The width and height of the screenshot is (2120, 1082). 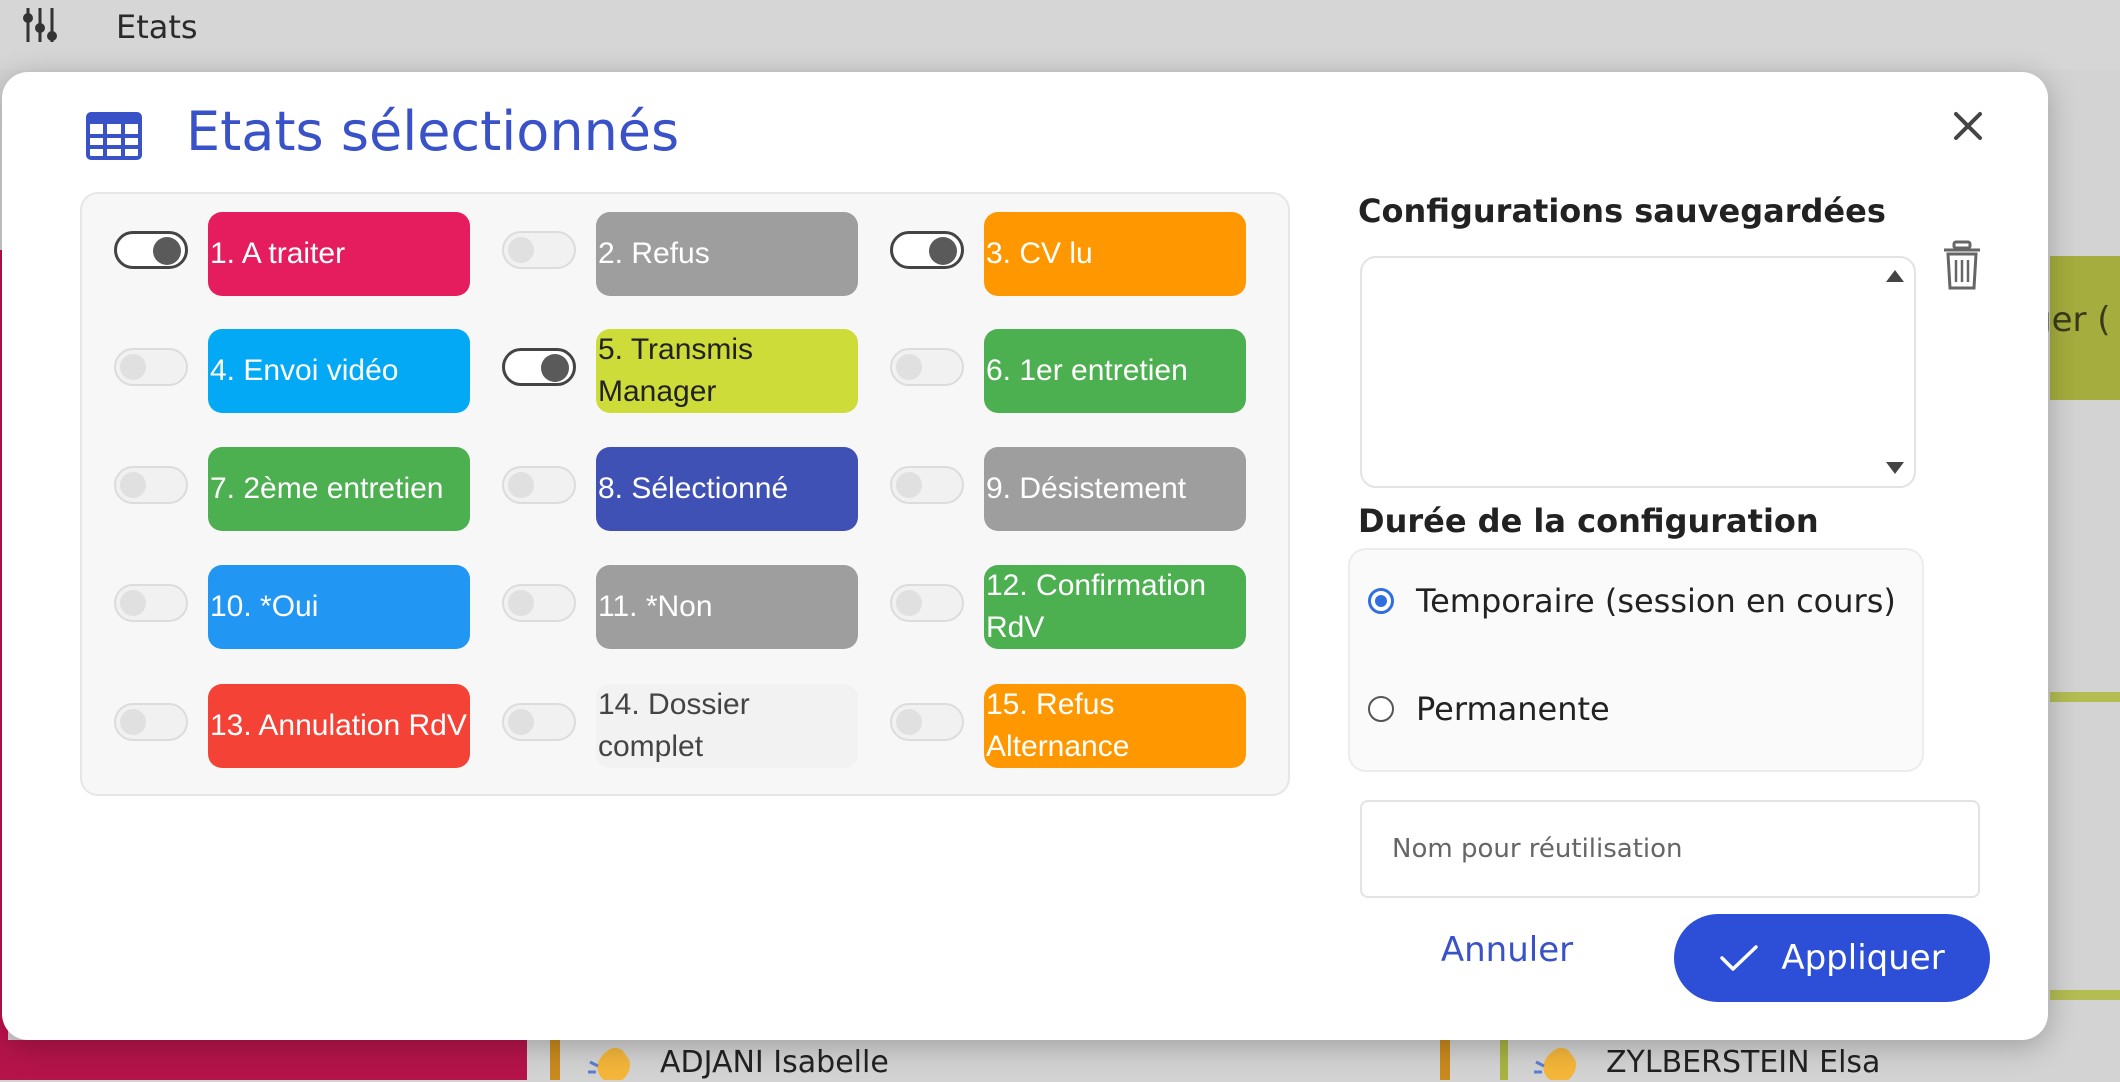 I want to click on apply-button: Appliquer, so click(x=1832, y=958).